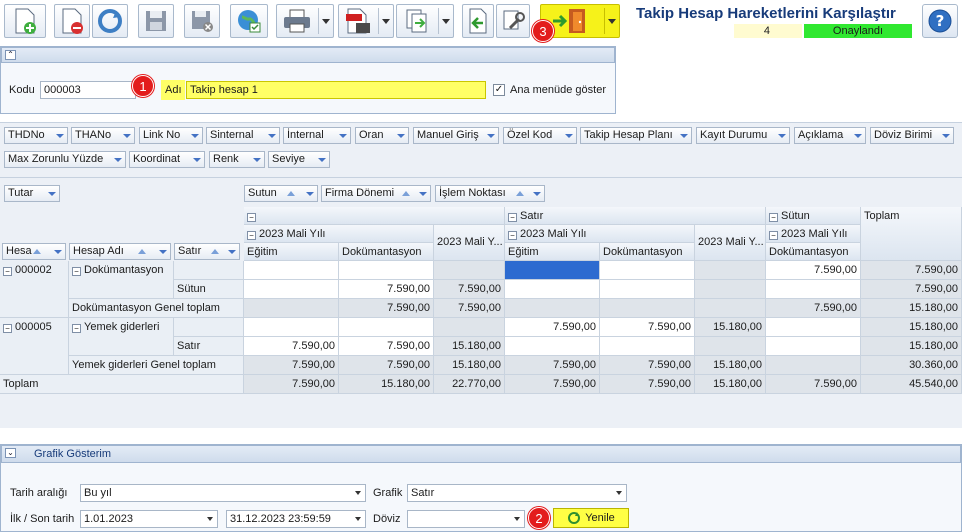 Image resolution: width=962 pixels, height=532 pixels. I want to click on filter-field-aciklama: Açıklama, so click(830, 135).